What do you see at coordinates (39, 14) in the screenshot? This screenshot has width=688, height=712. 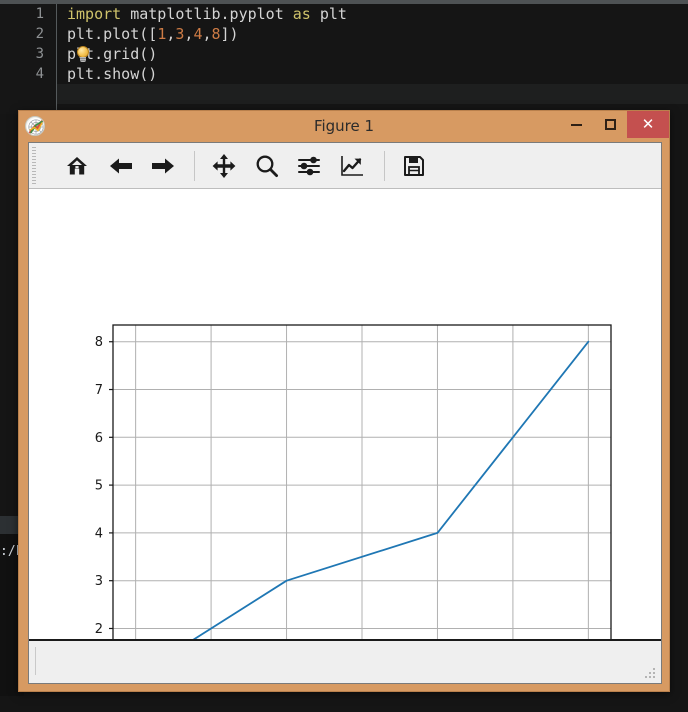 I see `line-number-1: 1` at bounding box center [39, 14].